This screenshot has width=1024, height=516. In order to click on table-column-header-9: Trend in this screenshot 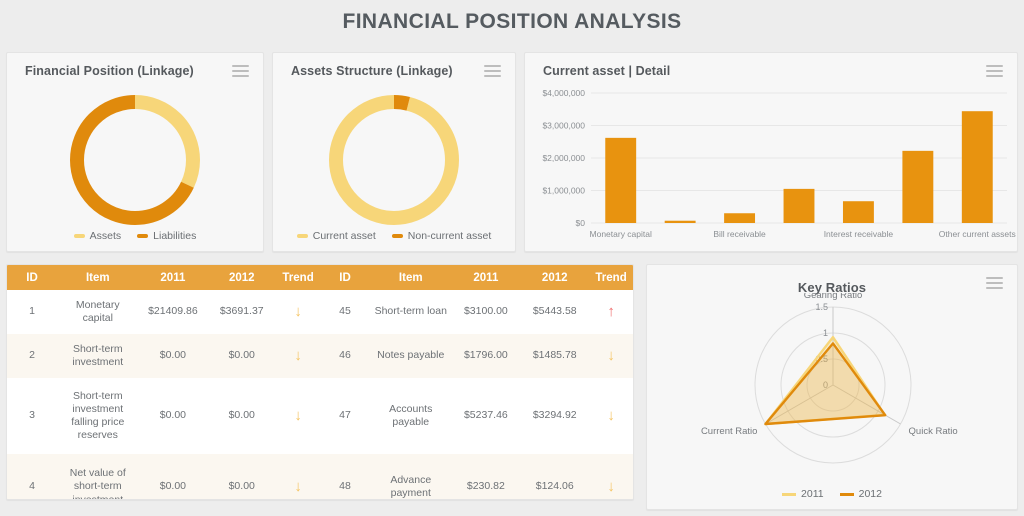, I will do `click(611, 277)`.